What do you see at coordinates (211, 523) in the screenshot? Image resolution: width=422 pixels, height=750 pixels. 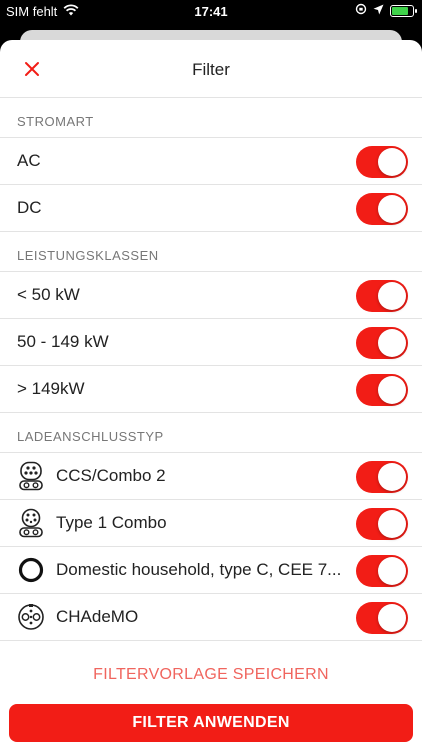 I see `filter-row-type1-combo: Type 1 Combo` at bounding box center [211, 523].